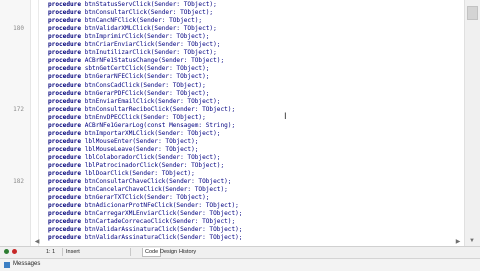  I want to click on code-text: btnEnviarEmailClick(Sender: TObject);, so click(151, 101).